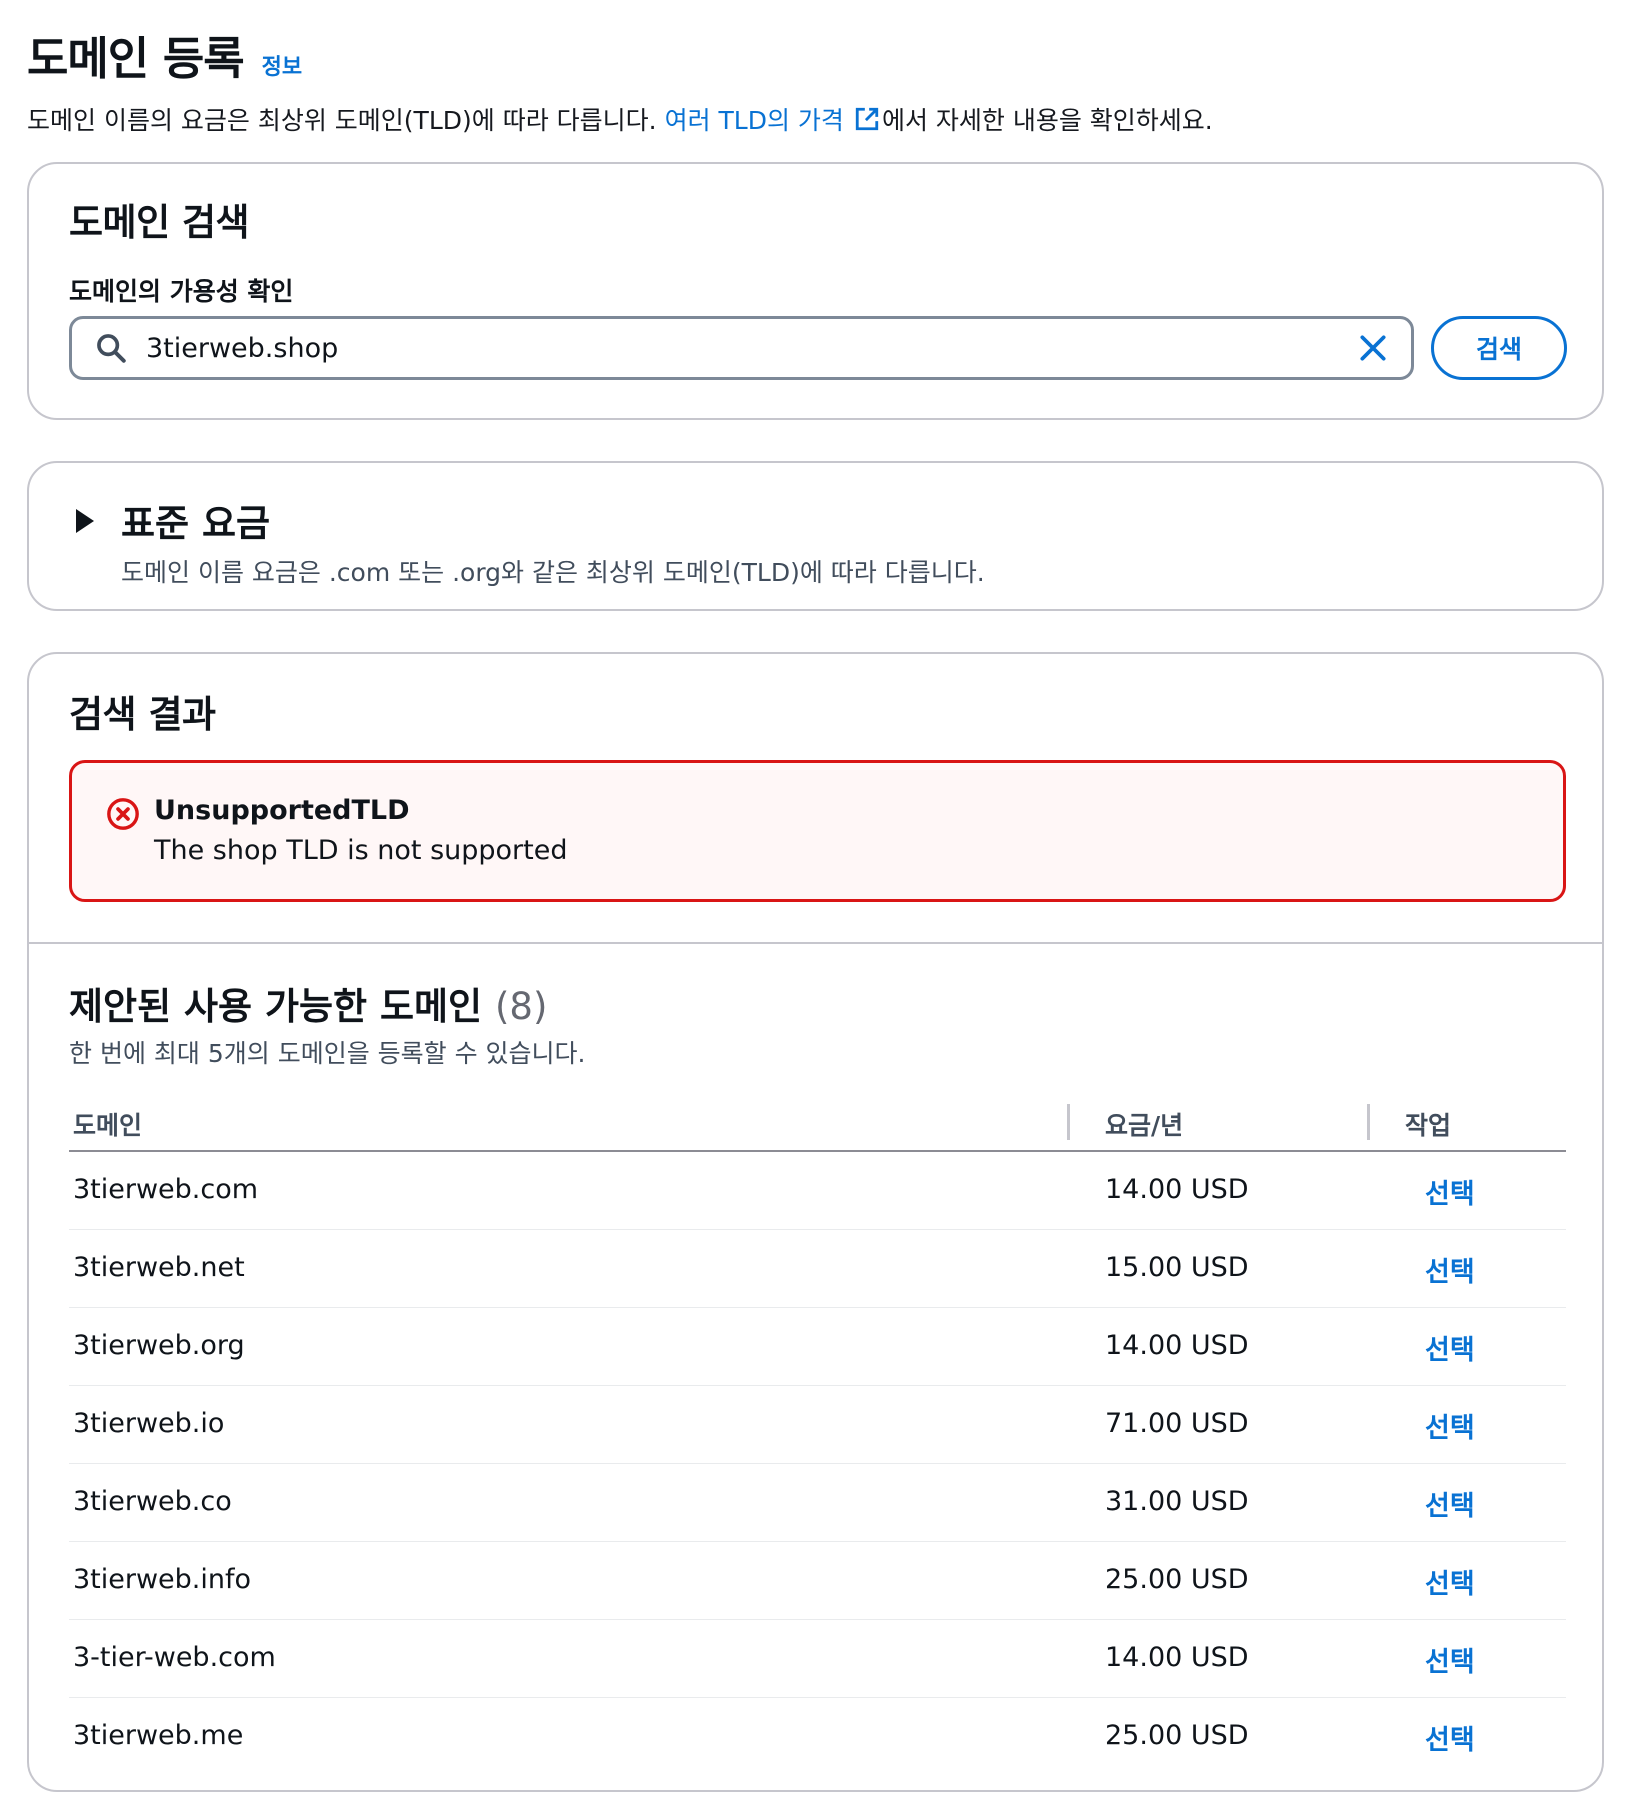 This screenshot has height=1820, width=1630. What do you see at coordinates (521, 1006) in the screenshot?
I see `suggested-count: (8)` at bounding box center [521, 1006].